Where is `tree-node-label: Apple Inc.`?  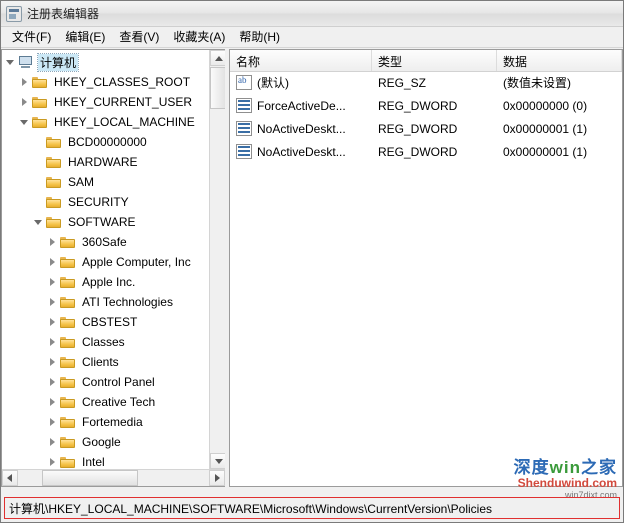
tree-node-label: Apple Inc. is located at coordinates (109, 282).